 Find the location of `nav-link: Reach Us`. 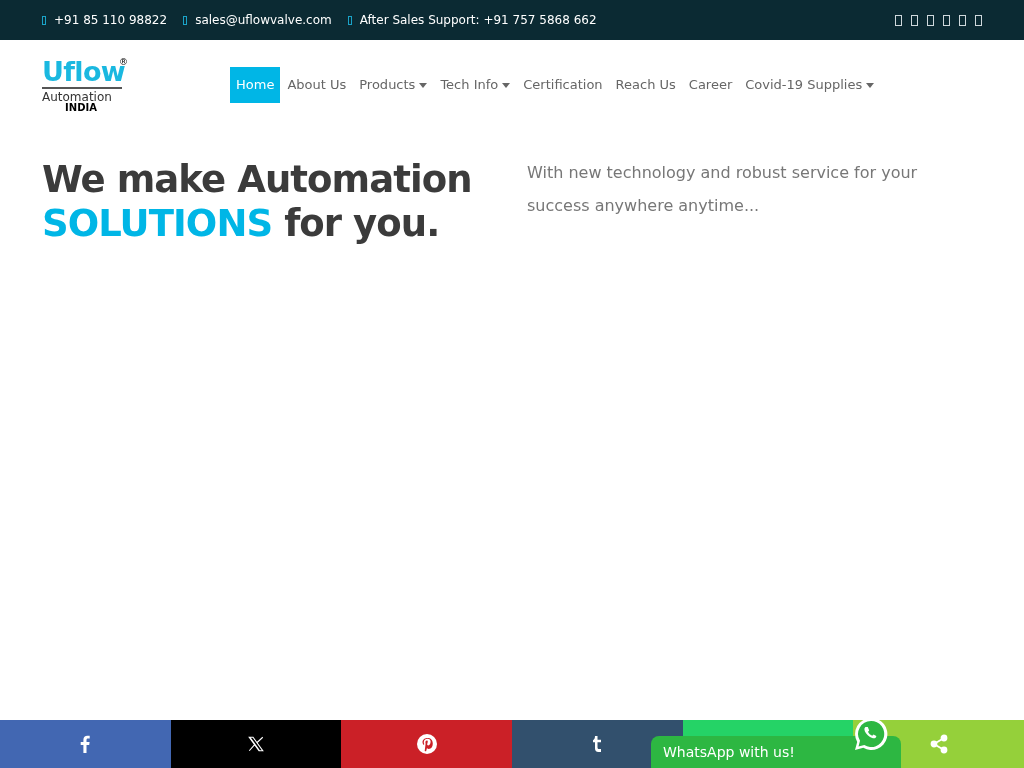

nav-link: Reach Us is located at coordinates (645, 85).